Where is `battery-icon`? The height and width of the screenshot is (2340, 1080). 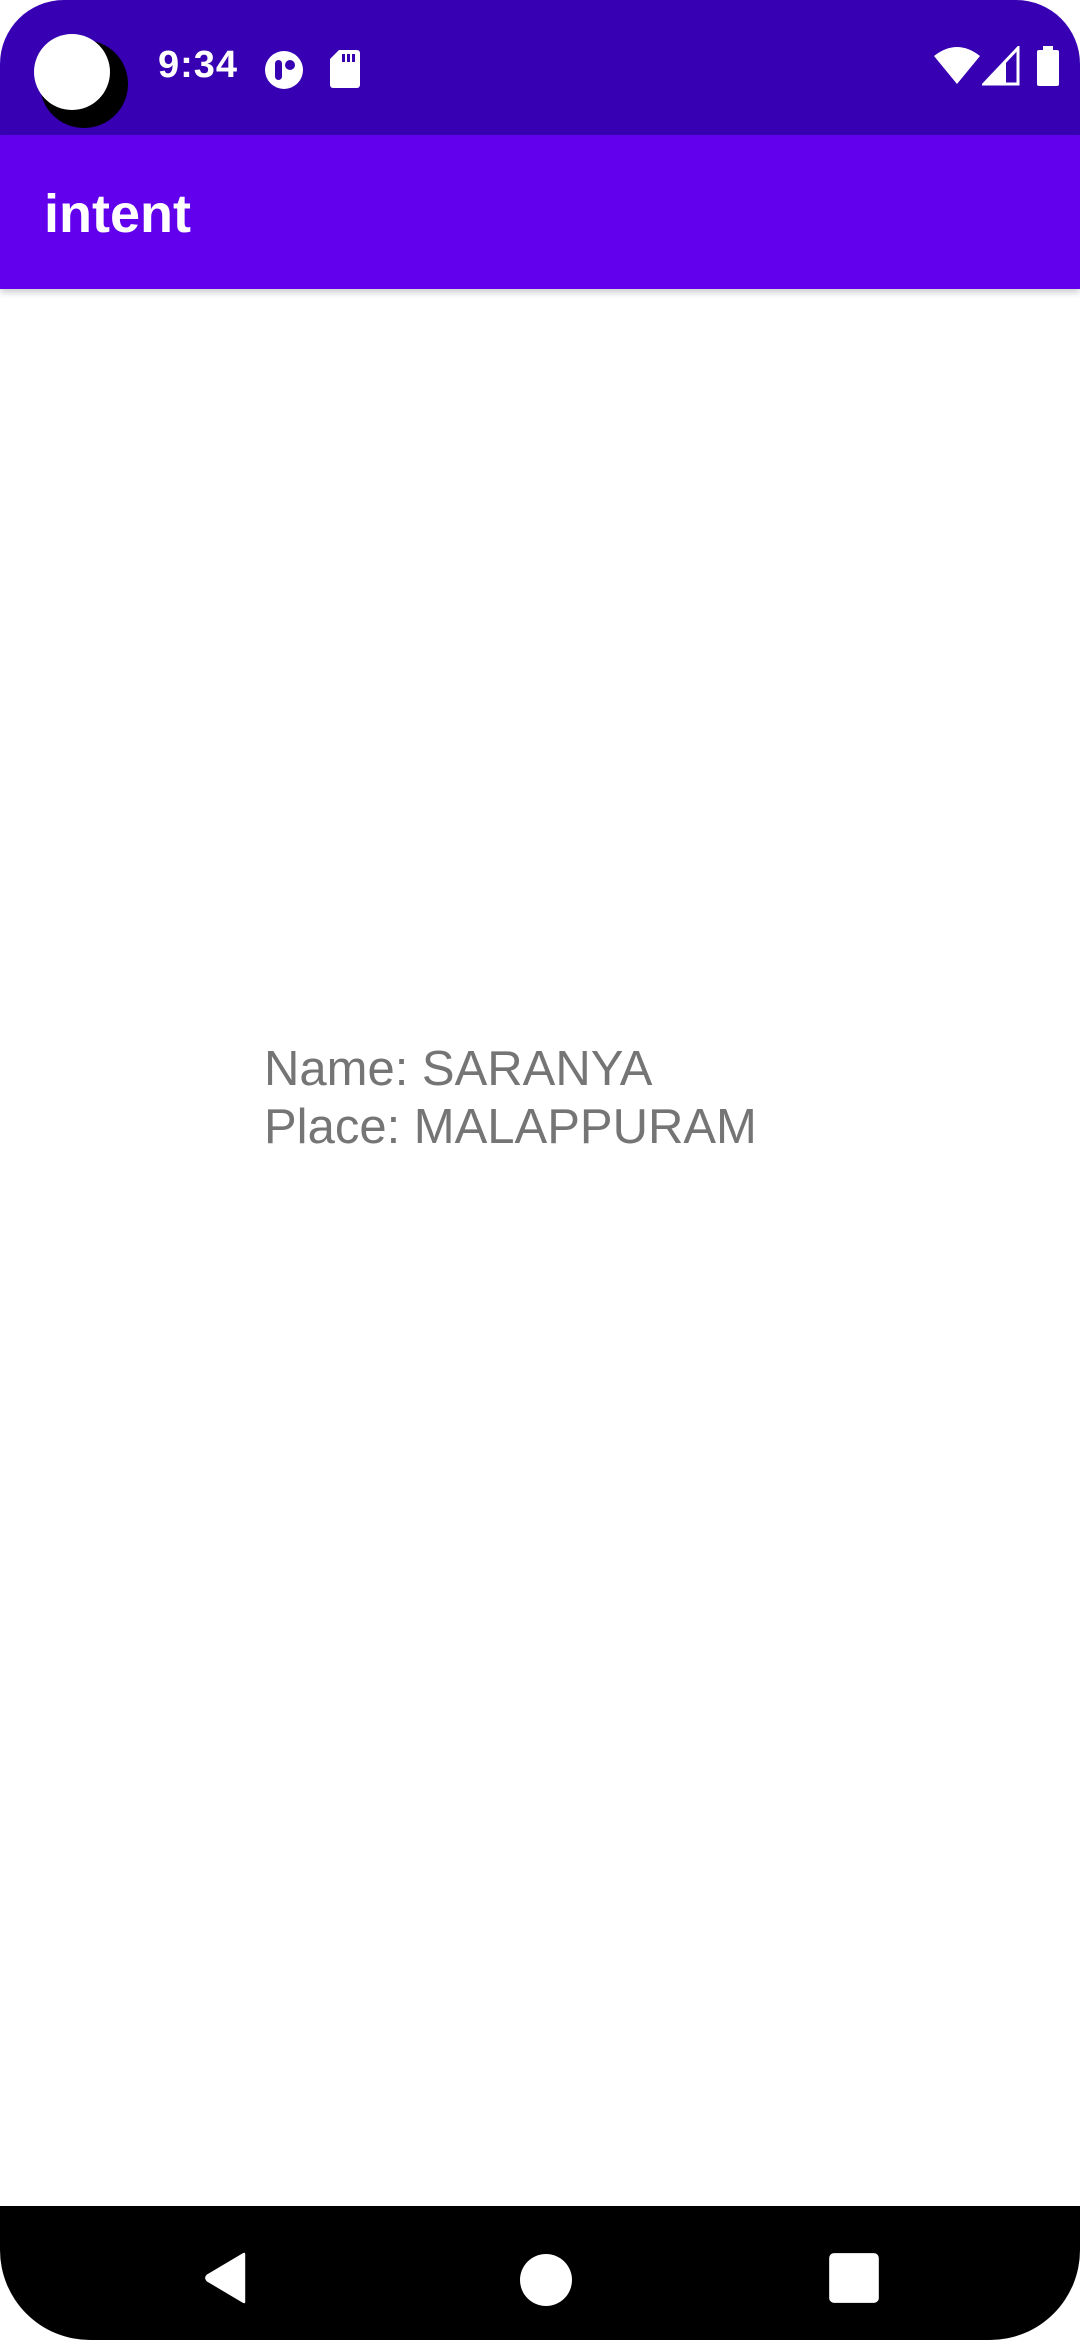 battery-icon is located at coordinates (1048, 66).